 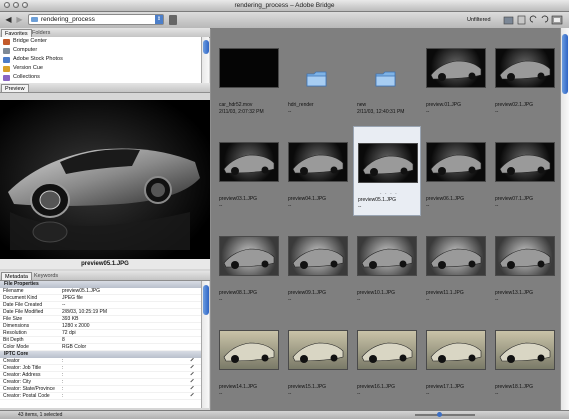 I want to click on file-thumbnail-cell: preview06.1.JPG --, so click(x=456, y=171).